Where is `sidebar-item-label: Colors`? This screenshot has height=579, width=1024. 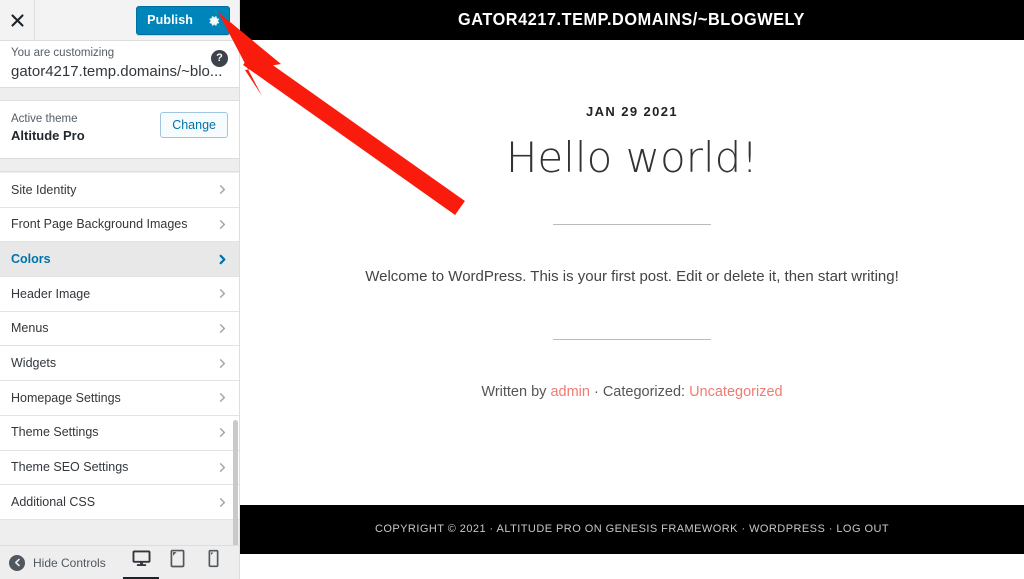 sidebar-item-label: Colors is located at coordinates (31, 258).